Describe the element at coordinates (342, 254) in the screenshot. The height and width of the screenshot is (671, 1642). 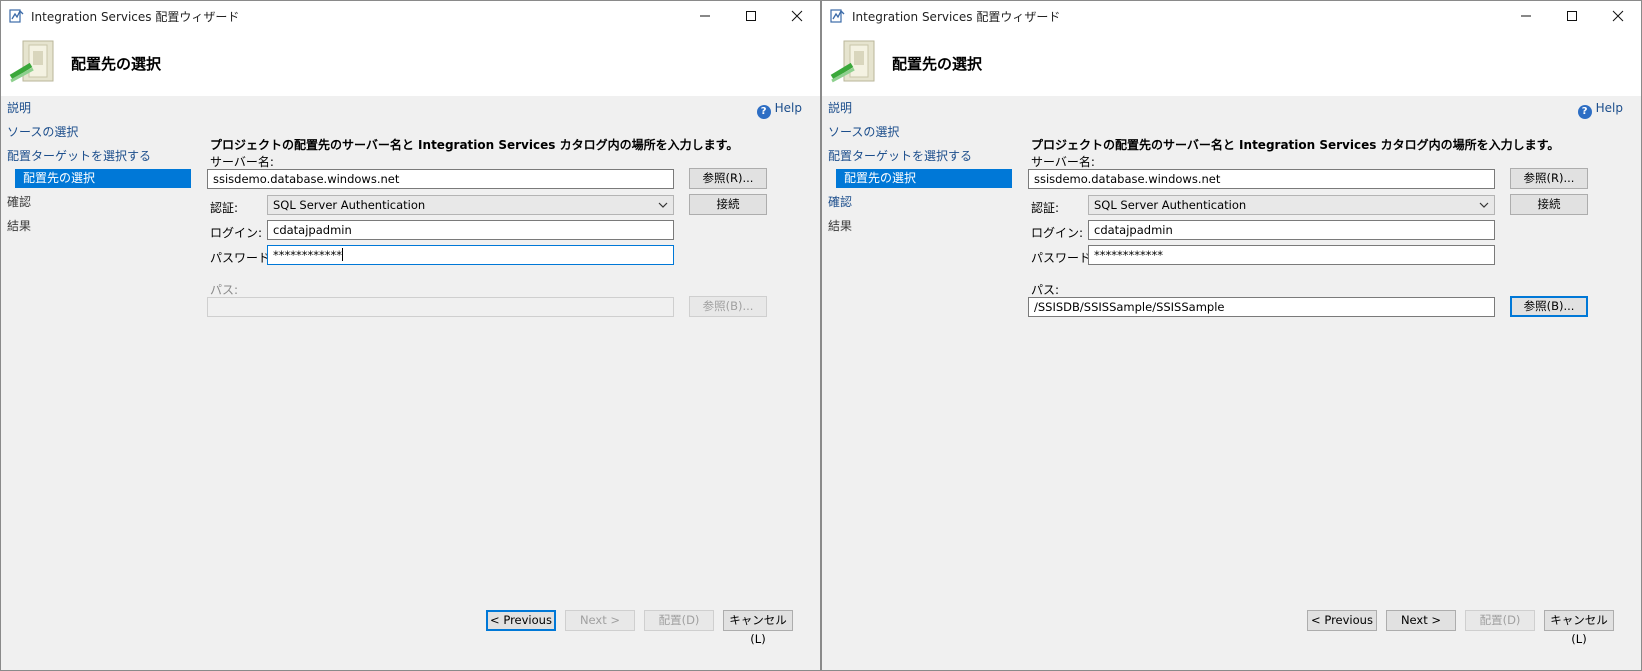
I see `text-caret` at that location.